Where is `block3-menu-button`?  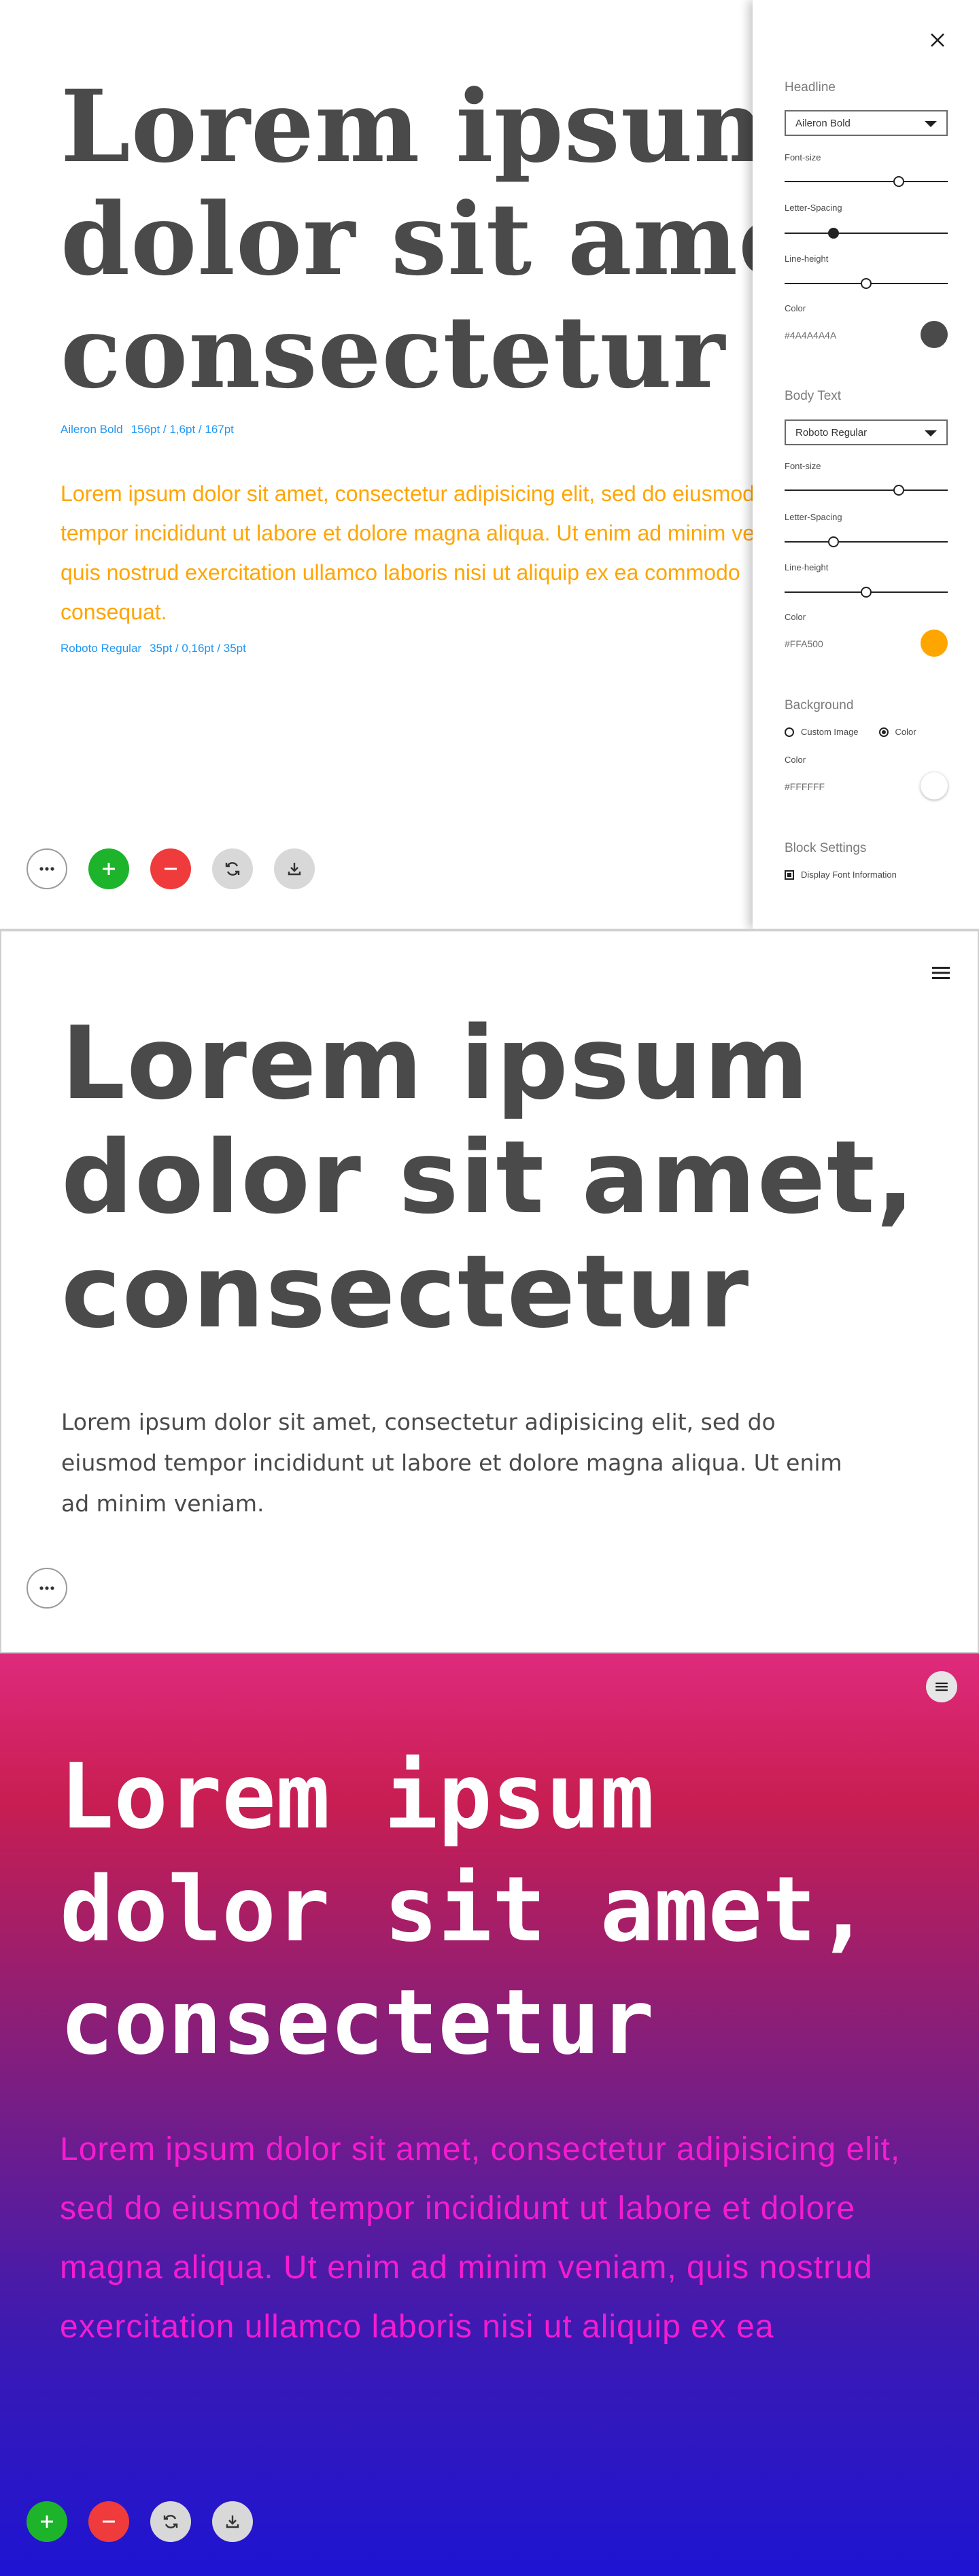
block3-menu-button is located at coordinates (941, 1686).